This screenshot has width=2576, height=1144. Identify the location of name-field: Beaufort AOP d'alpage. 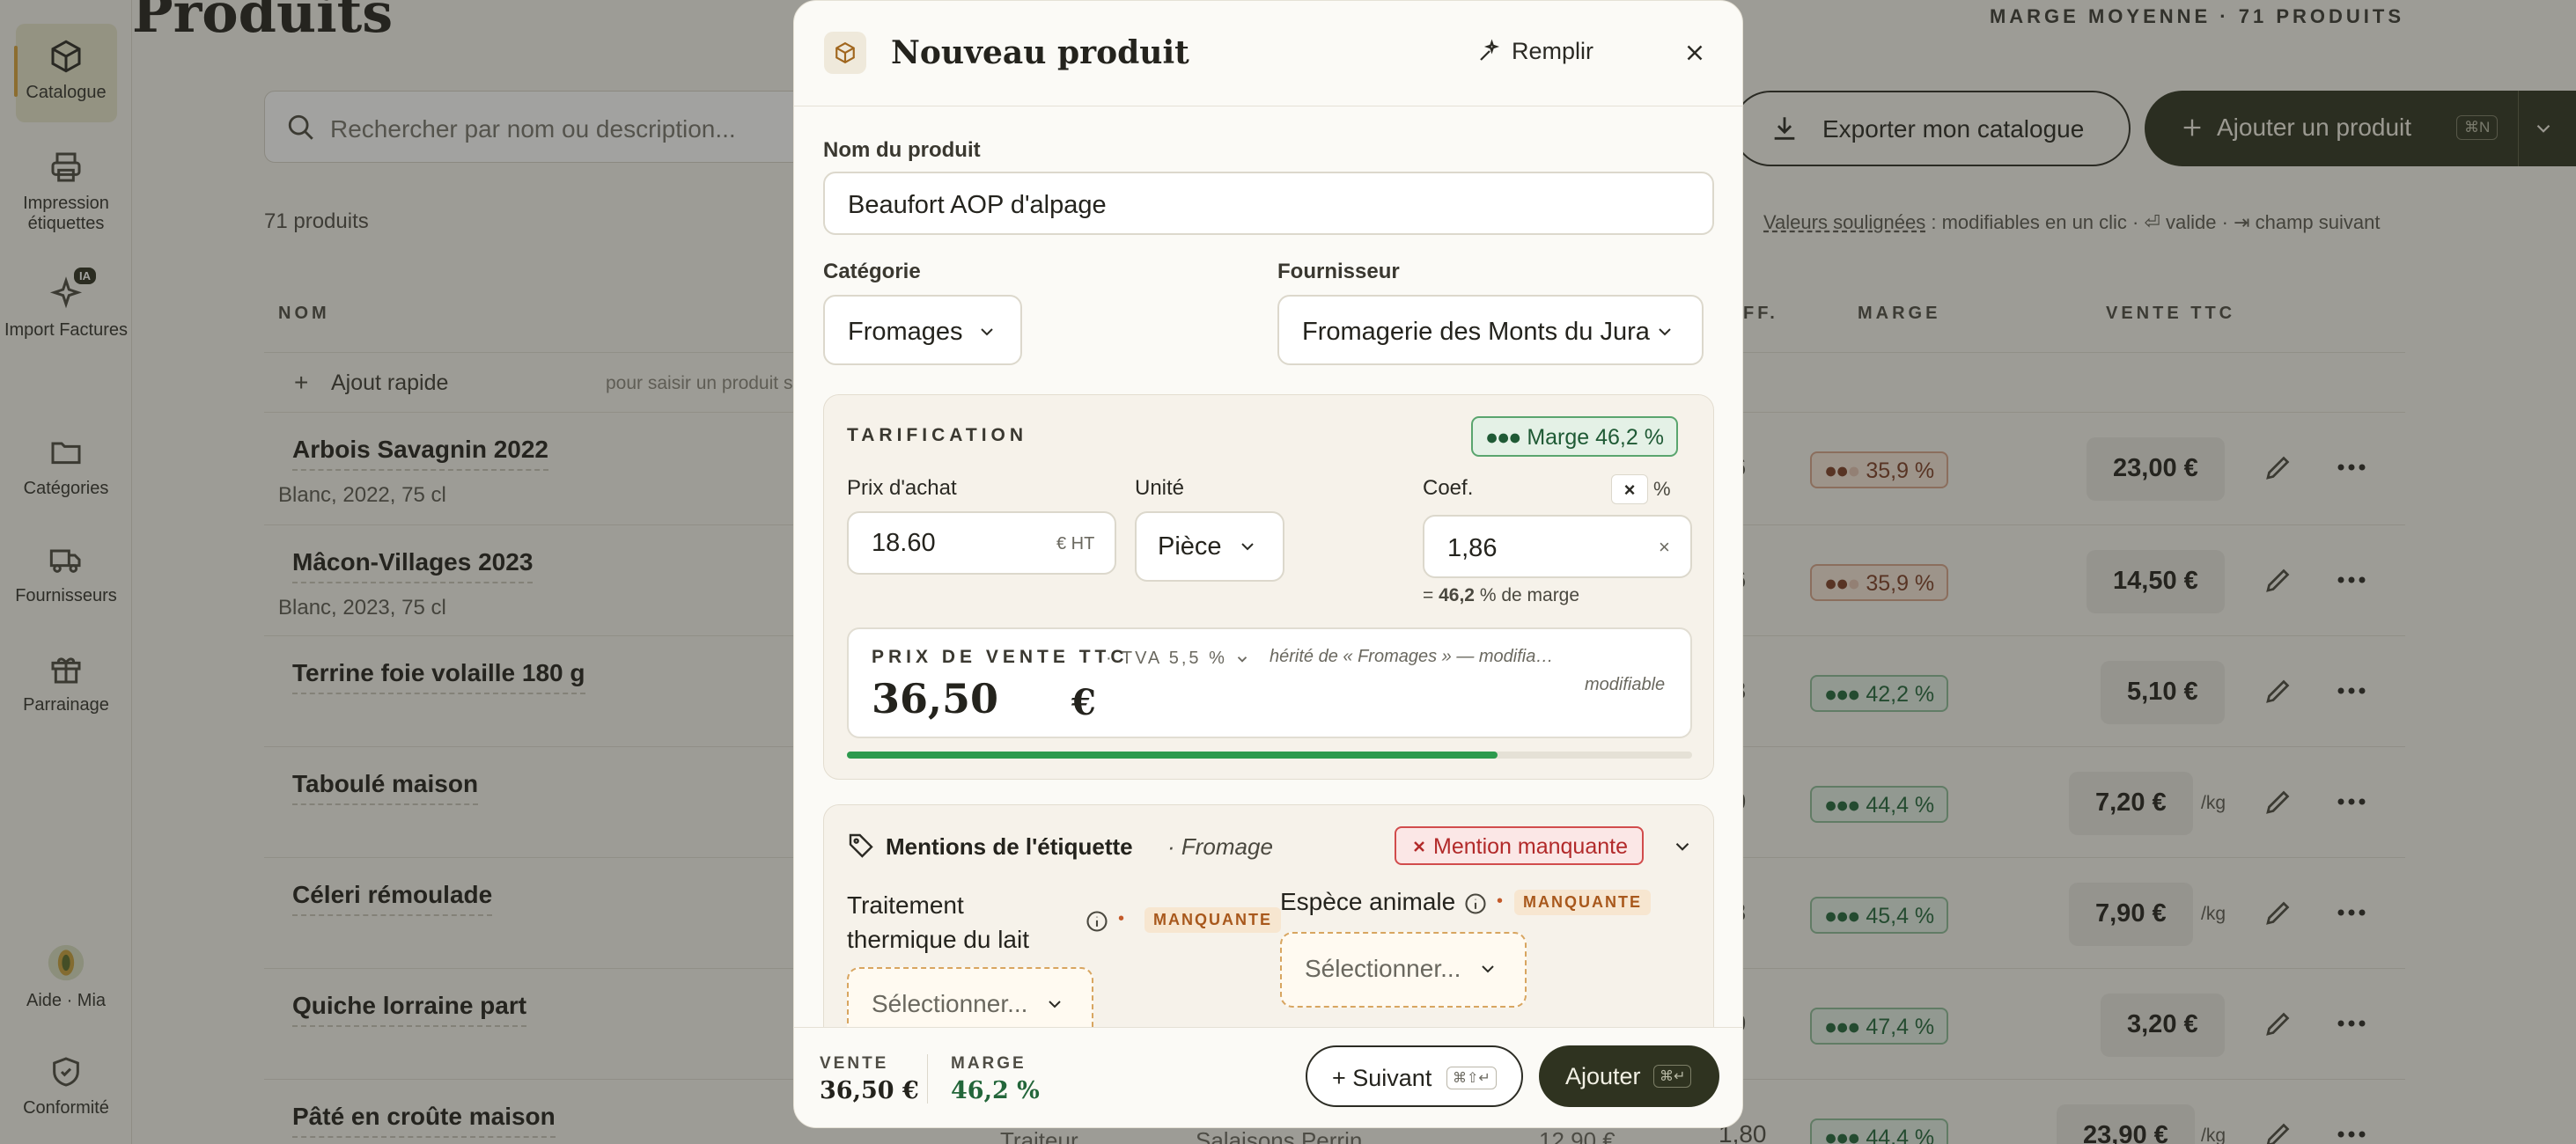
(1269, 204).